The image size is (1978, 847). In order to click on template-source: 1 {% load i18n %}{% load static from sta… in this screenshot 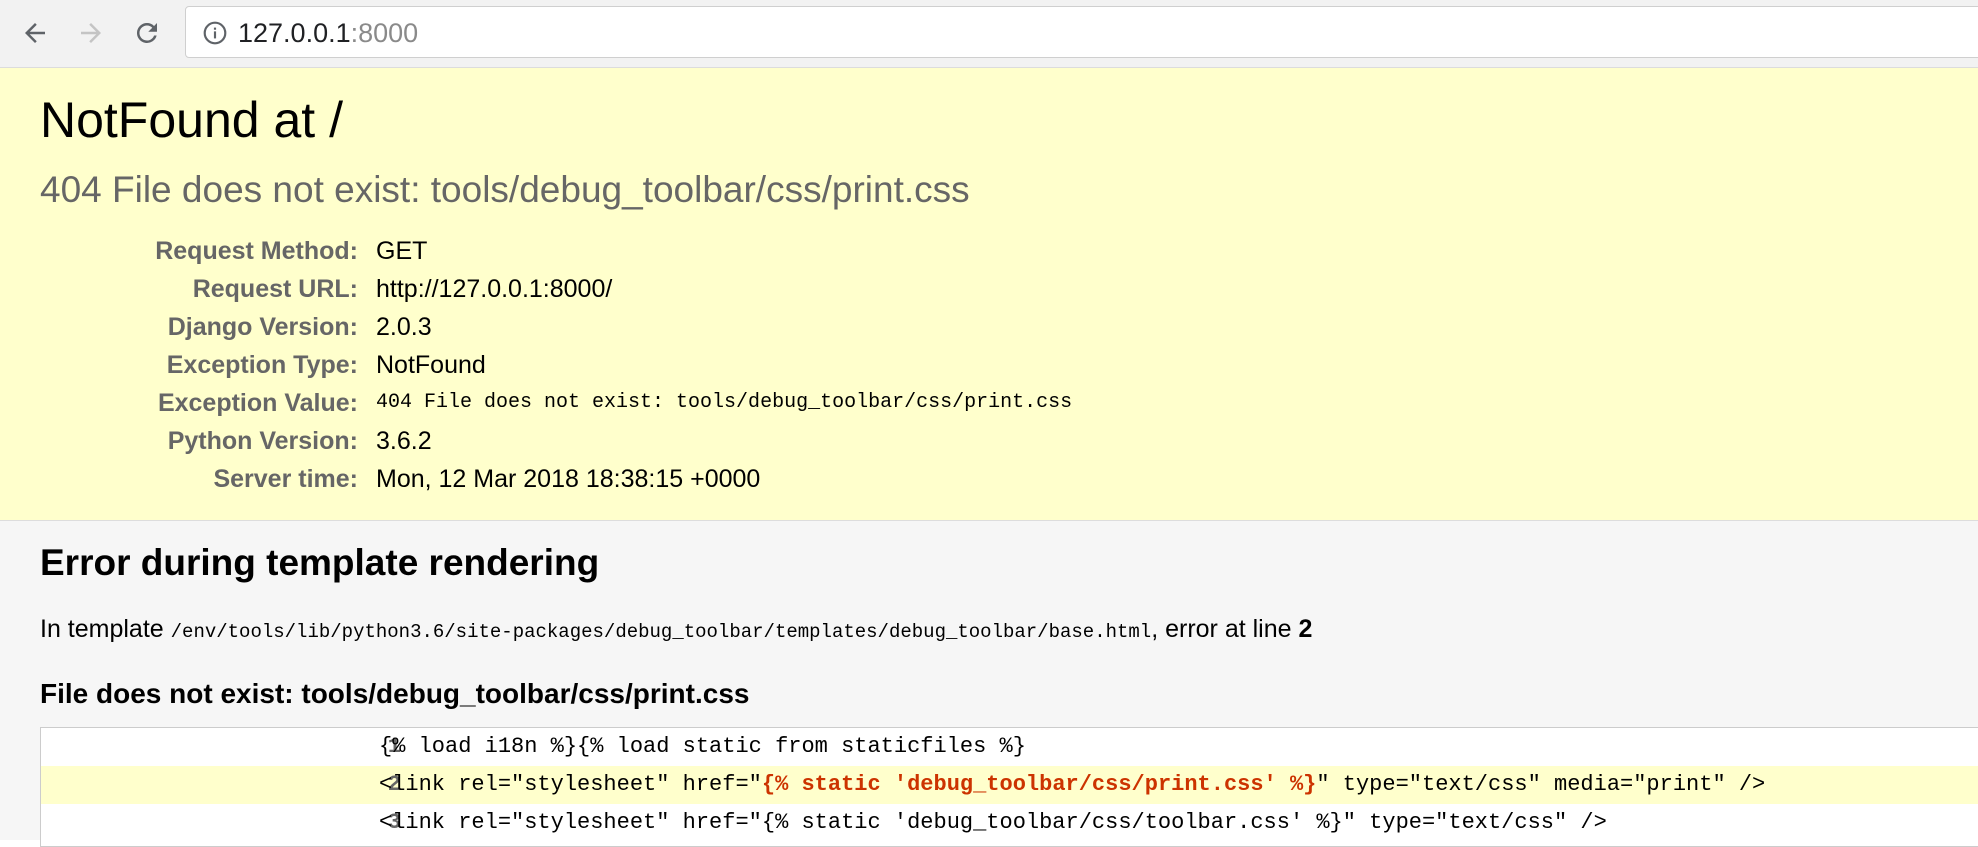, I will do `click(1009, 787)`.